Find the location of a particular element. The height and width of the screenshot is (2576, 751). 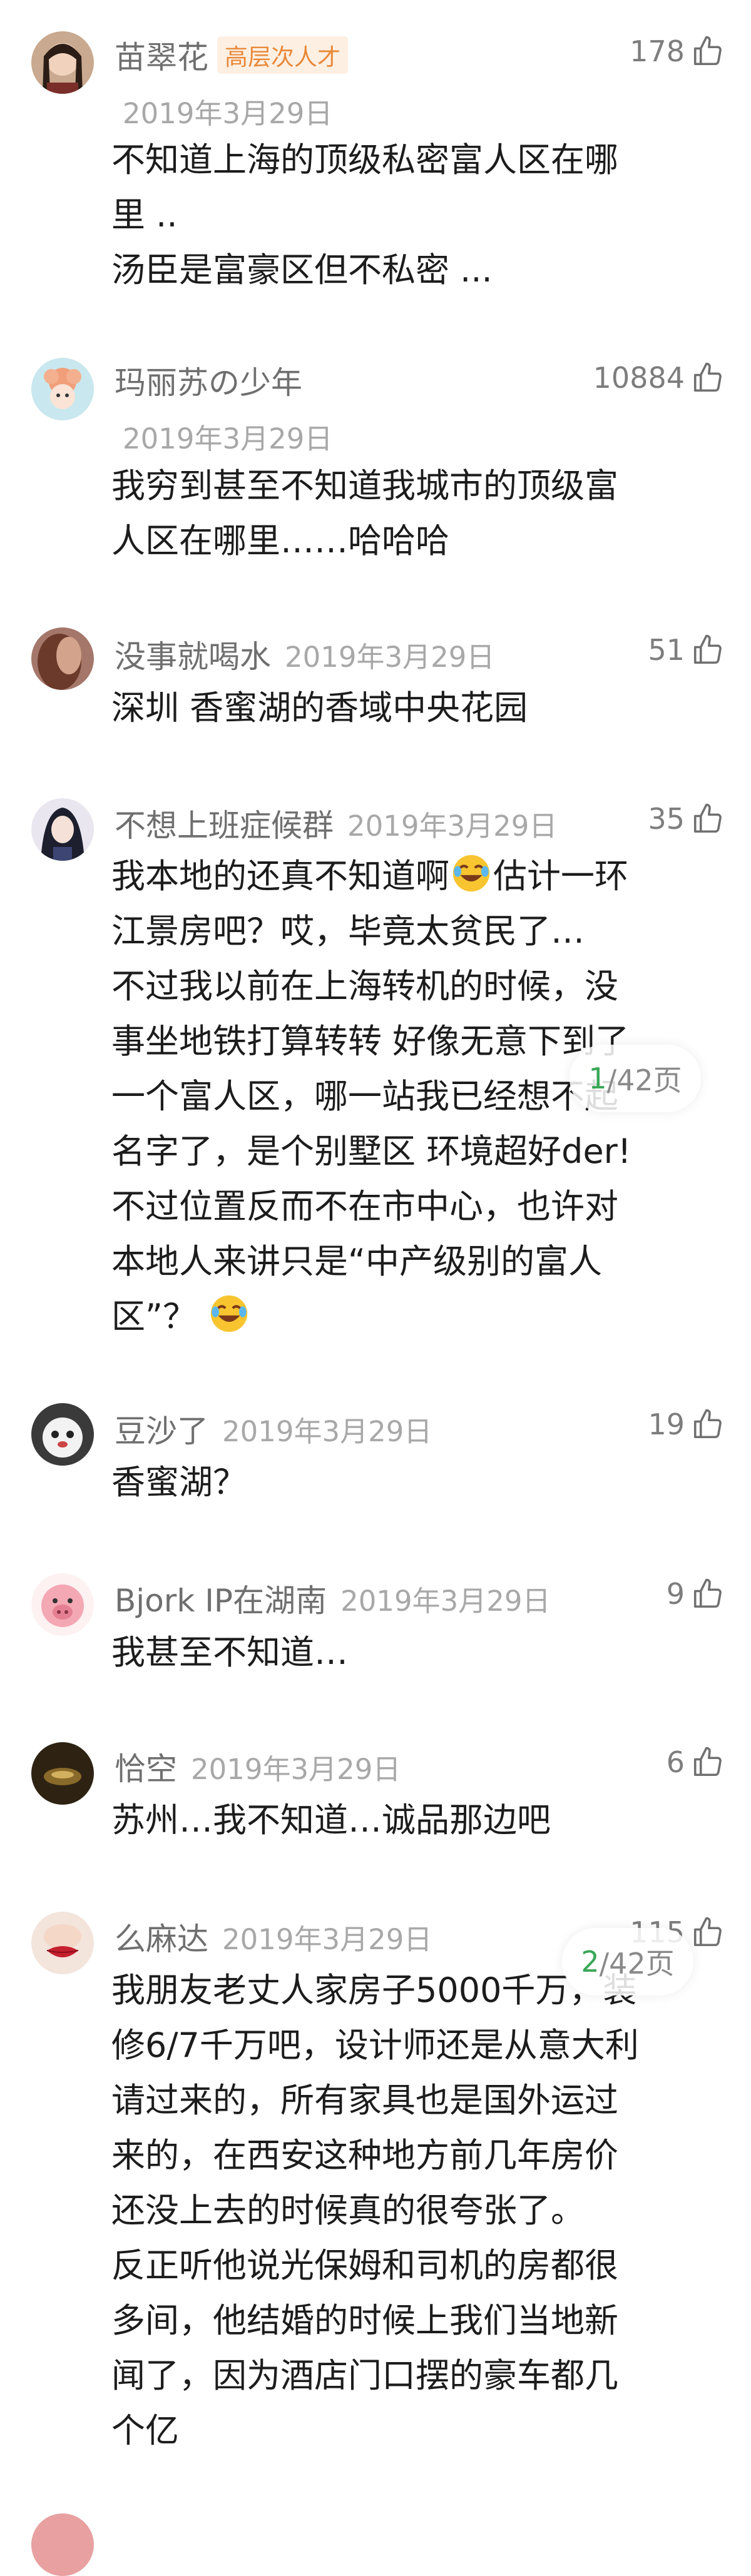

page-indicator: 2/42页 is located at coordinates (627, 1962).